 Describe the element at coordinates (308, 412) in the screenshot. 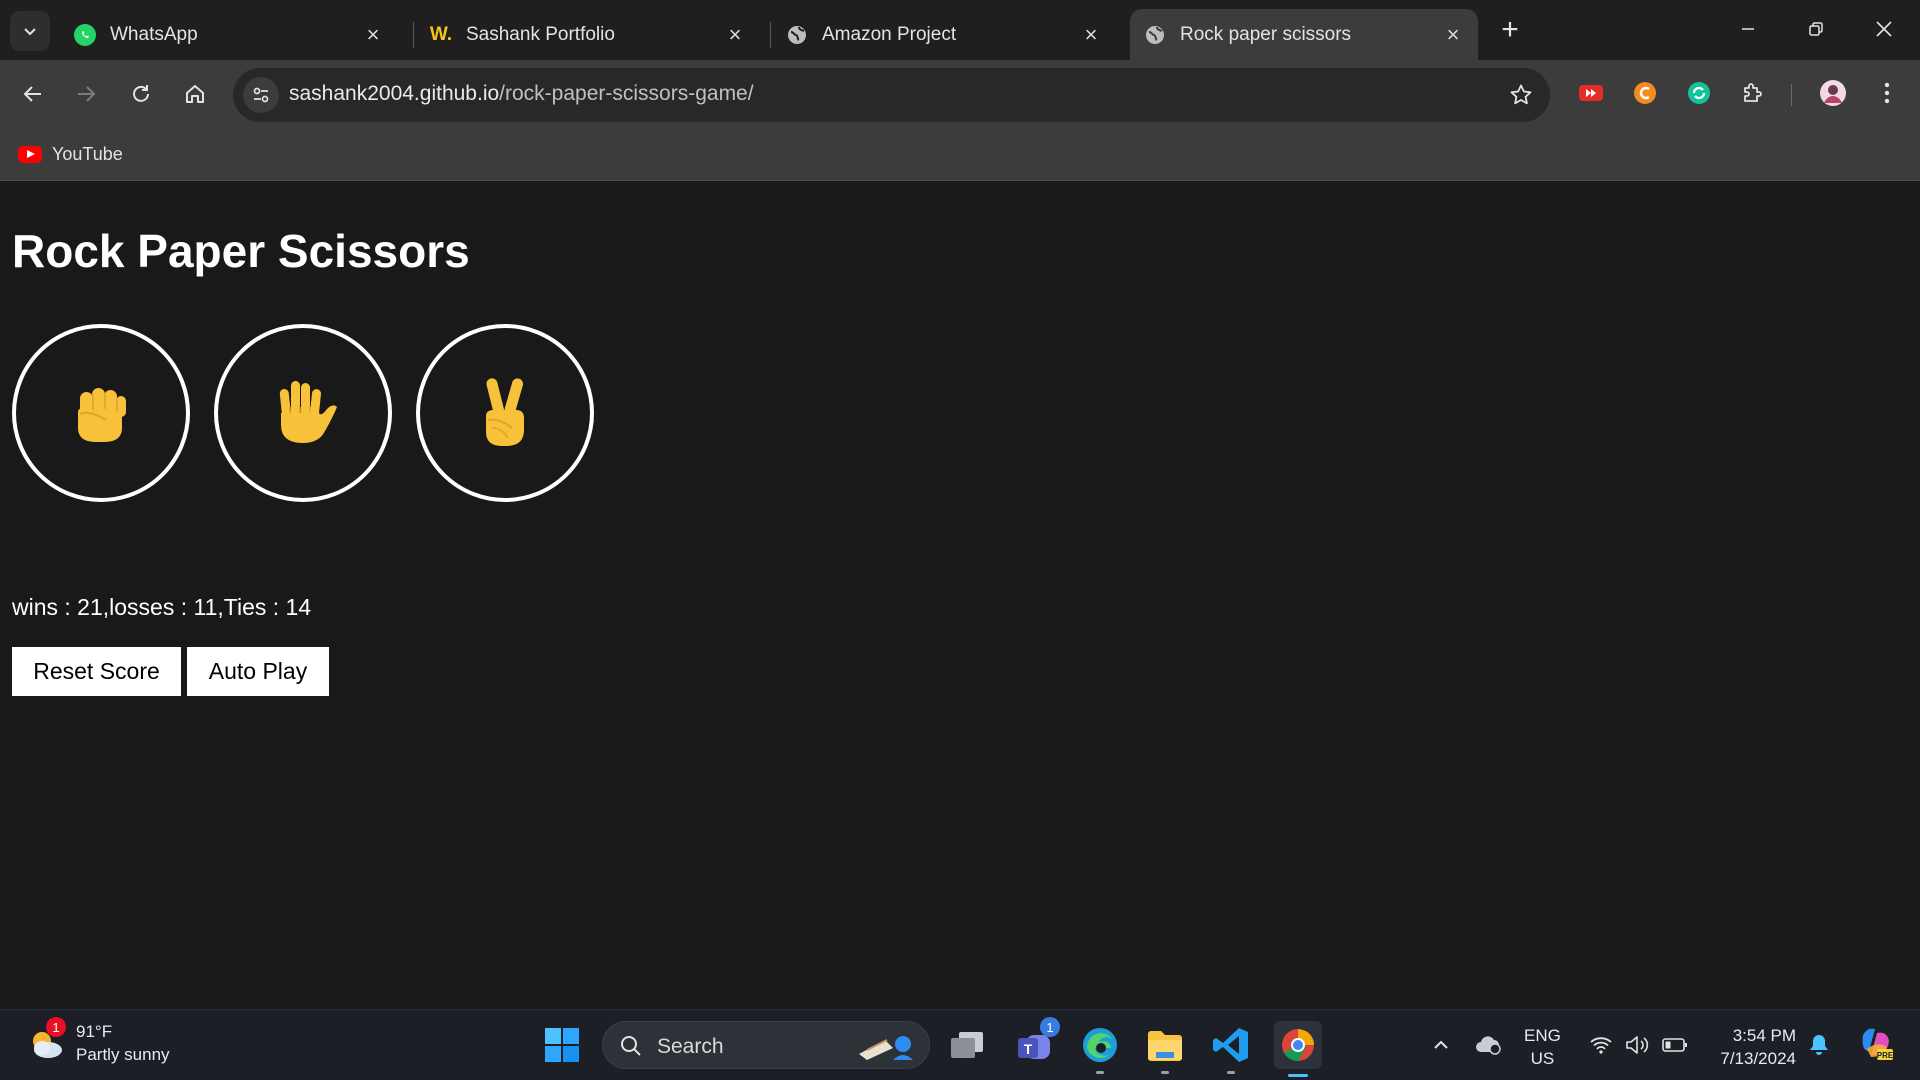

I see `raised-hand-icon` at that location.